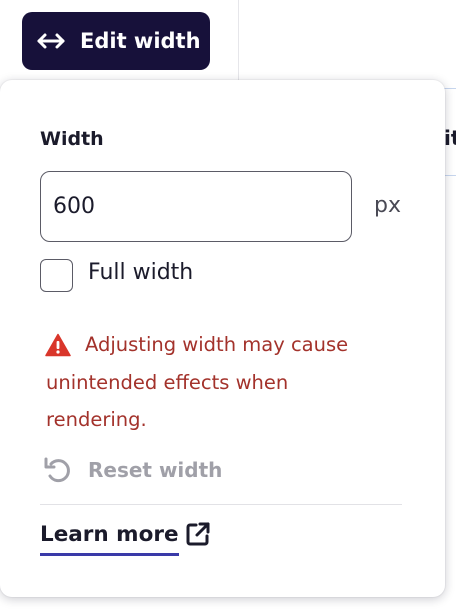 This screenshot has height=610, width=456. What do you see at coordinates (51, 41) in the screenshot?
I see `arrows-horizontal-icon` at bounding box center [51, 41].